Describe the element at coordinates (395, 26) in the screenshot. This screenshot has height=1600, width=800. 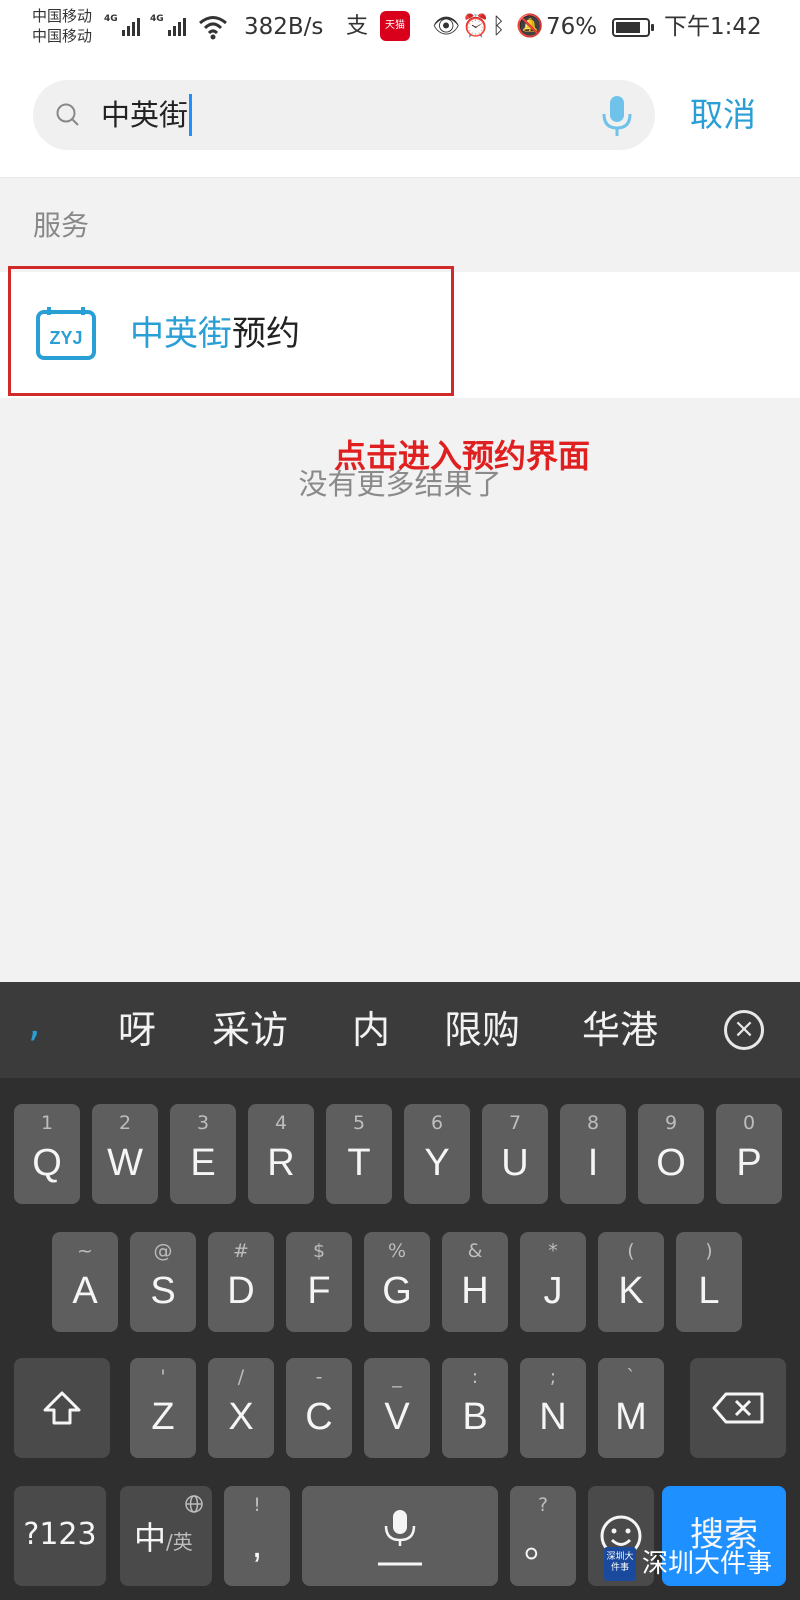
I see `tmall-icon: 天猫` at that location.